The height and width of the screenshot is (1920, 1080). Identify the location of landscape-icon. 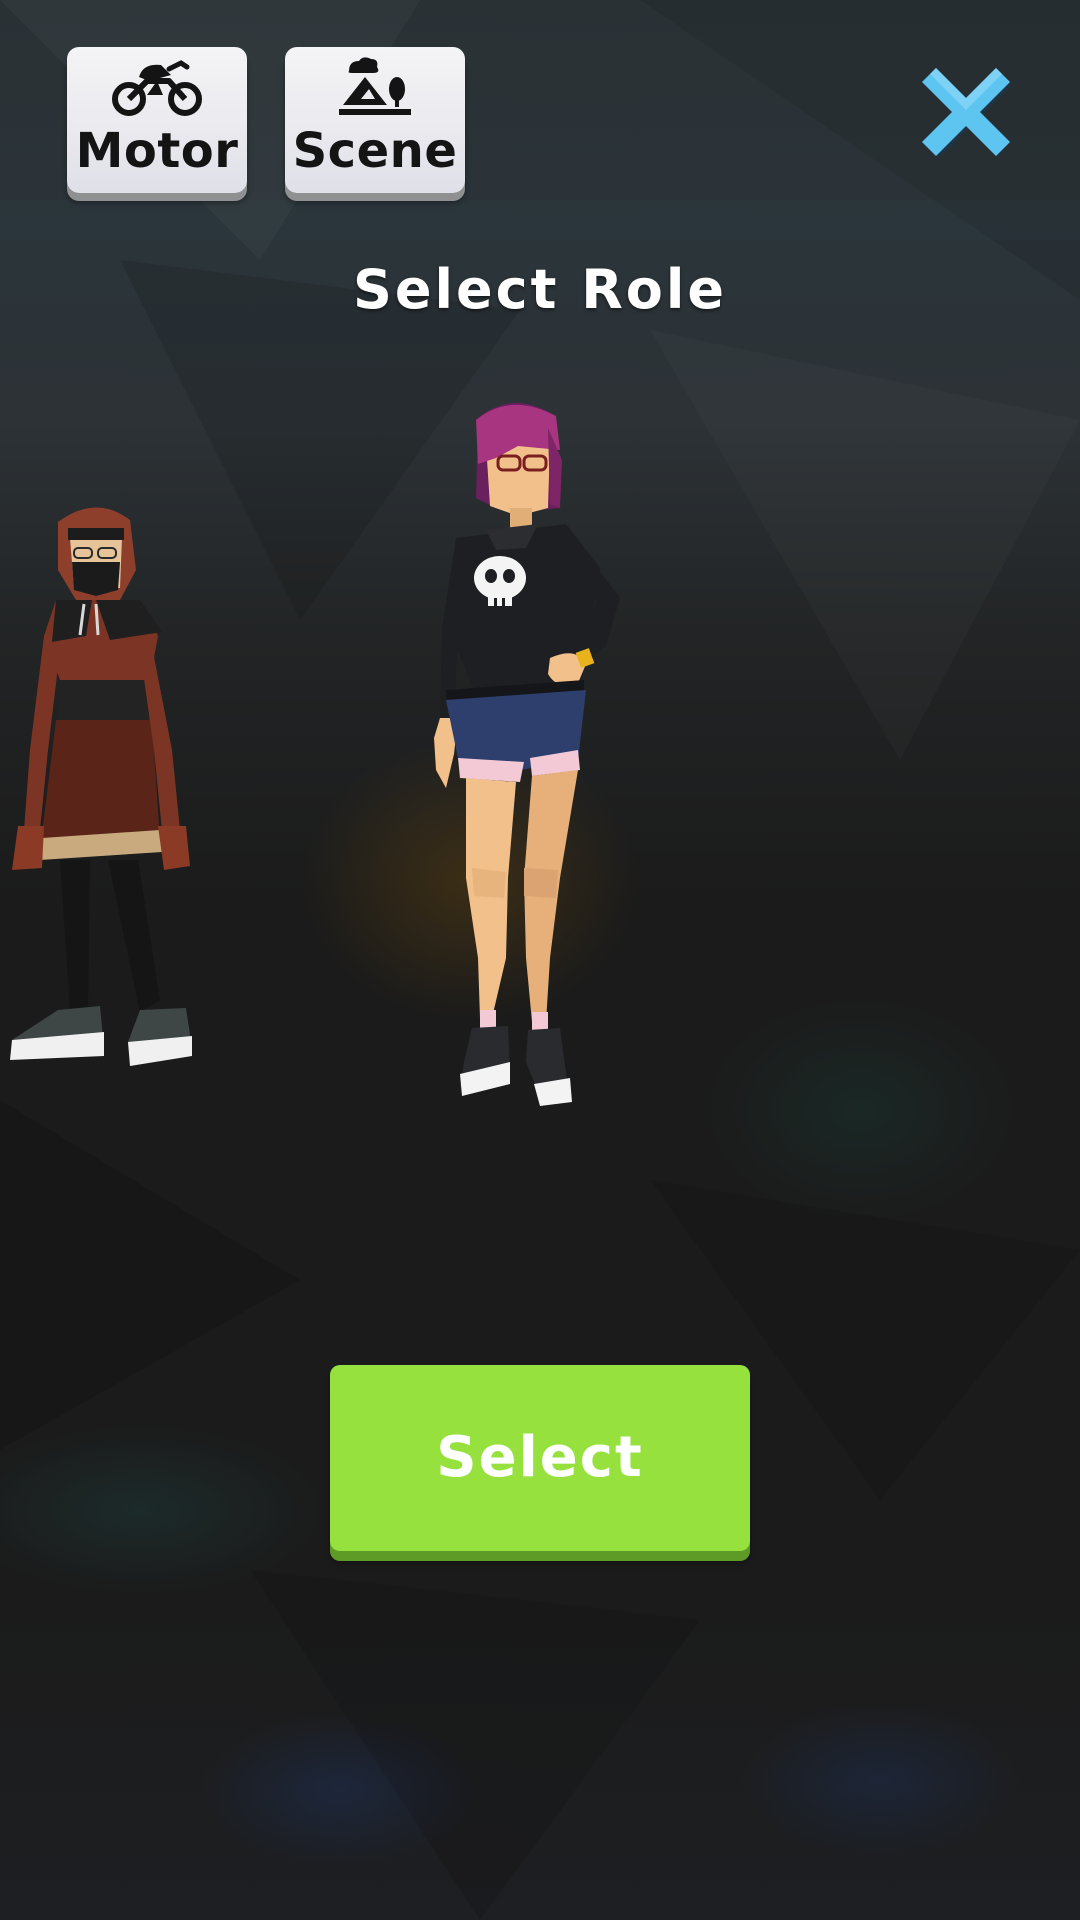
(375, 86).